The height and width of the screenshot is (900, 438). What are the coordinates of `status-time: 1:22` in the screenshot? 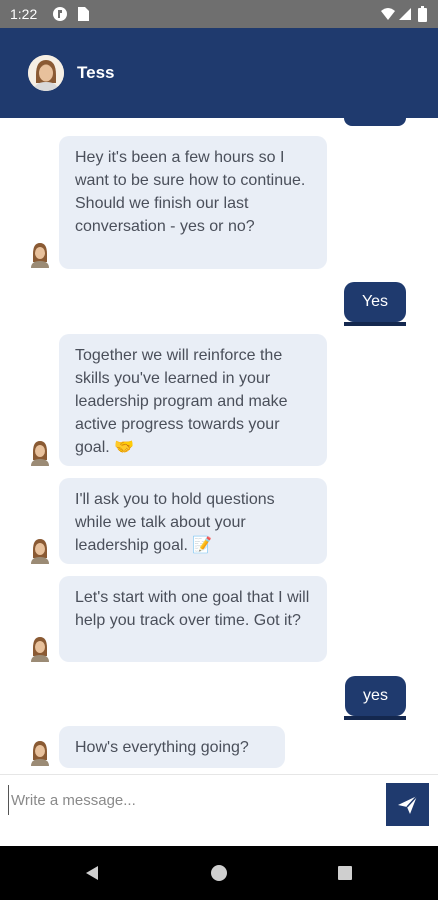 It's located at (24, 14).